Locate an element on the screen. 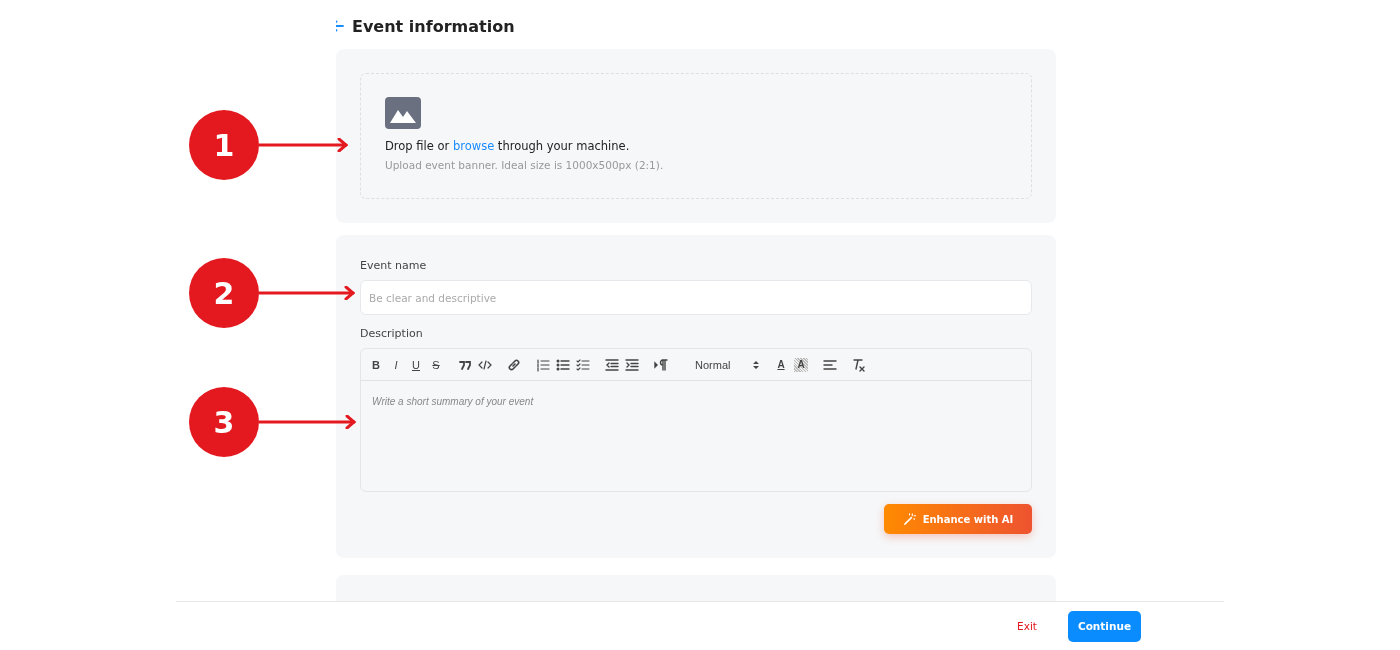  step-badge: 2 is located at coordinates (224, 293).